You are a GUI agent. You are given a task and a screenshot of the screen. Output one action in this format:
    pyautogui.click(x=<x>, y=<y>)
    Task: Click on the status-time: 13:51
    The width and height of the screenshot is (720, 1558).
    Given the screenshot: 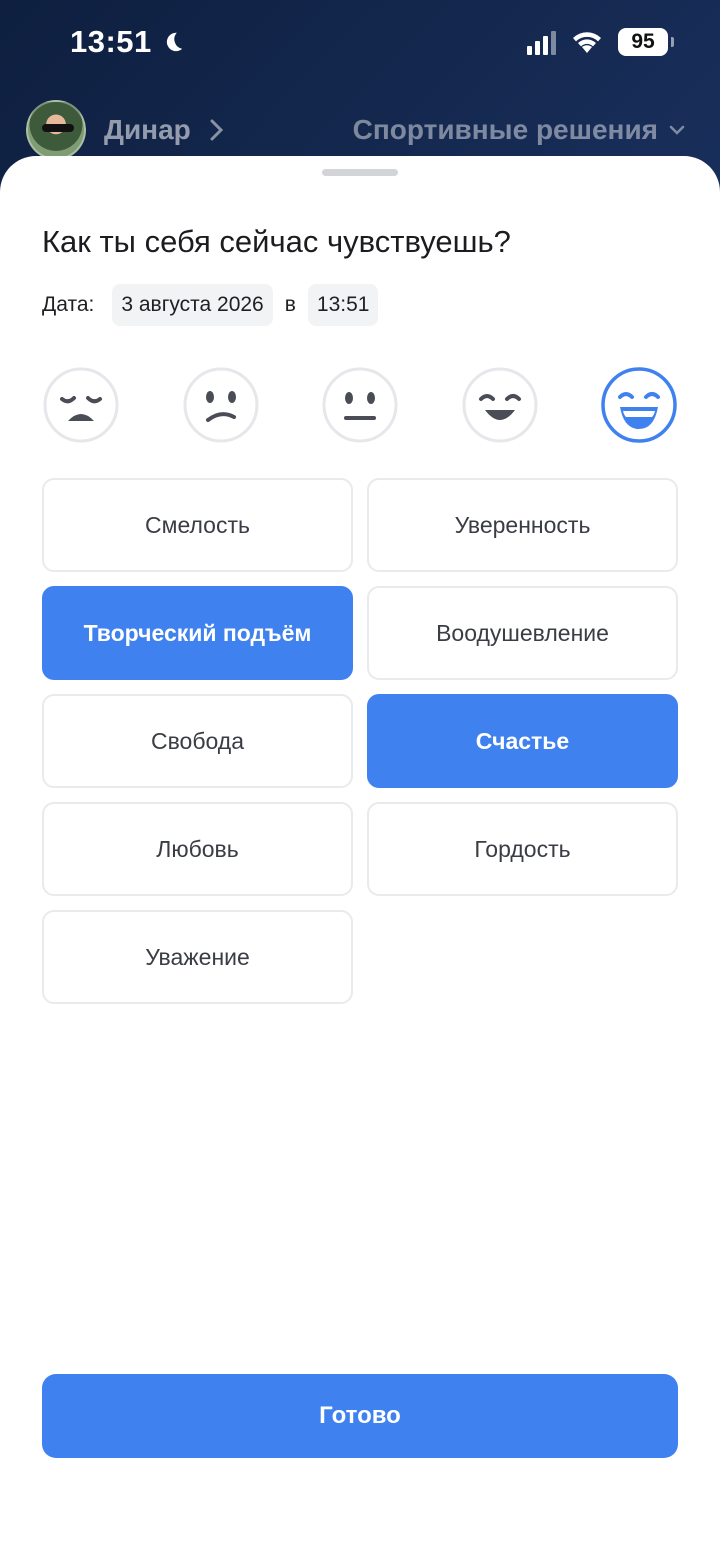 What is the action you would take?
    pyautogui.click(x=128, y=42)
    